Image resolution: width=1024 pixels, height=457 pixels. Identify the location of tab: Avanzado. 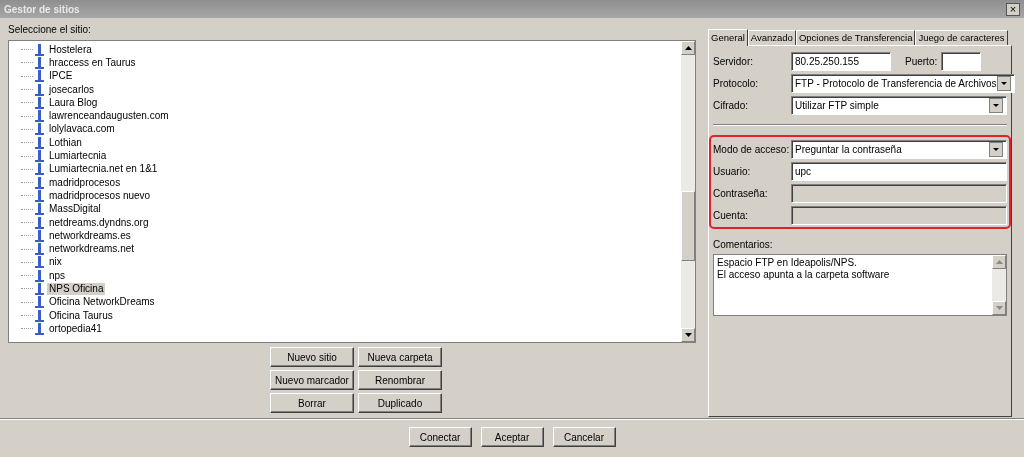
(771, 37).